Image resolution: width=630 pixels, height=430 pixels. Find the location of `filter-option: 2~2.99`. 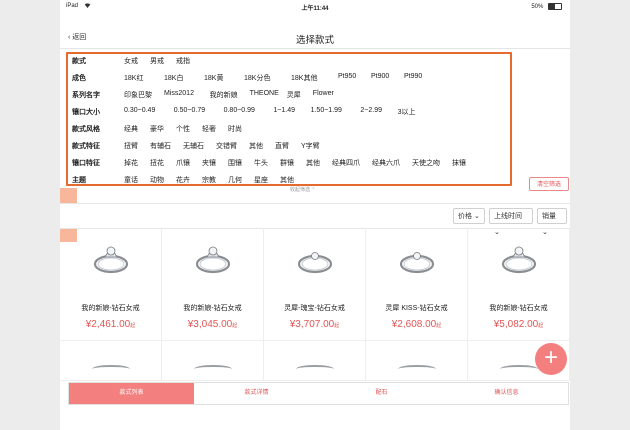

filter-option: 2~2.99 is located at coordinates (371, 110).